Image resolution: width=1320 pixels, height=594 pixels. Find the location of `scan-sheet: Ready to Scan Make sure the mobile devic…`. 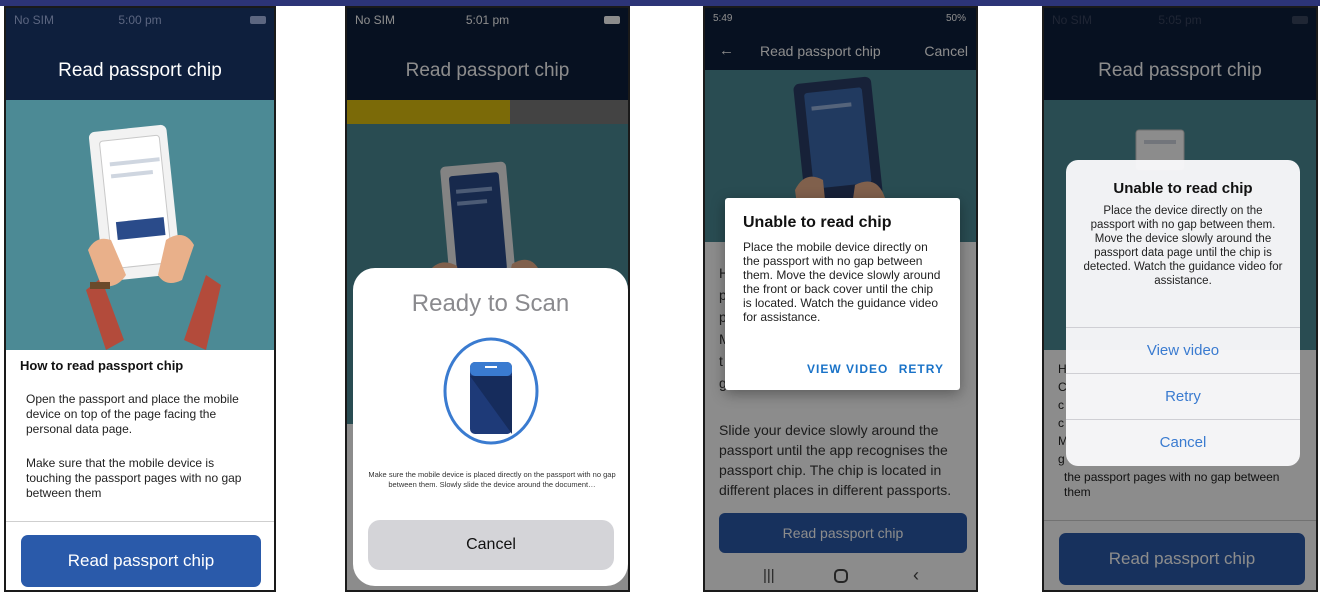

scan-sheet: Ready to Scan Make sure the mobile devic… is located at coordinates (490, 427).